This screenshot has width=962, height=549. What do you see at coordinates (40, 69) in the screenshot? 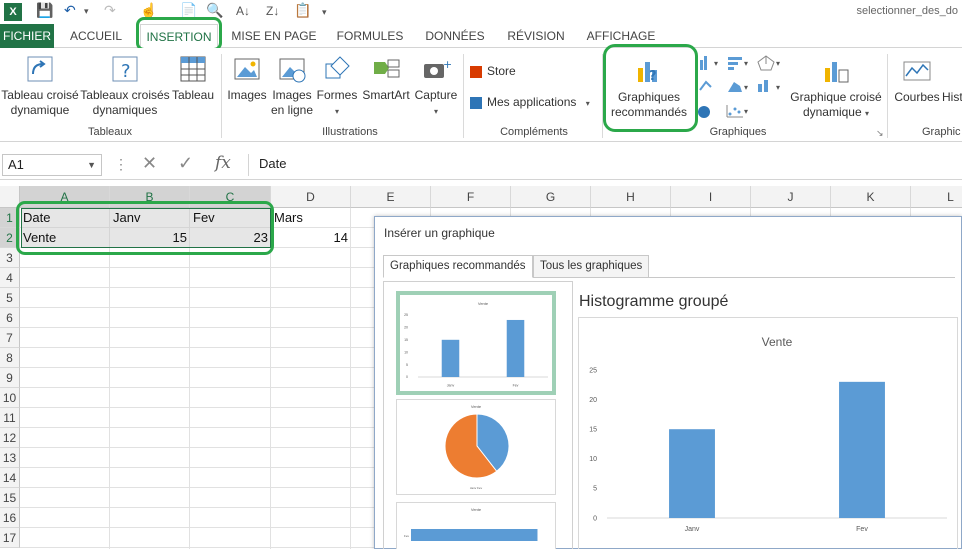
I see `pivot-table-icon` at bounding box center [40, 69].